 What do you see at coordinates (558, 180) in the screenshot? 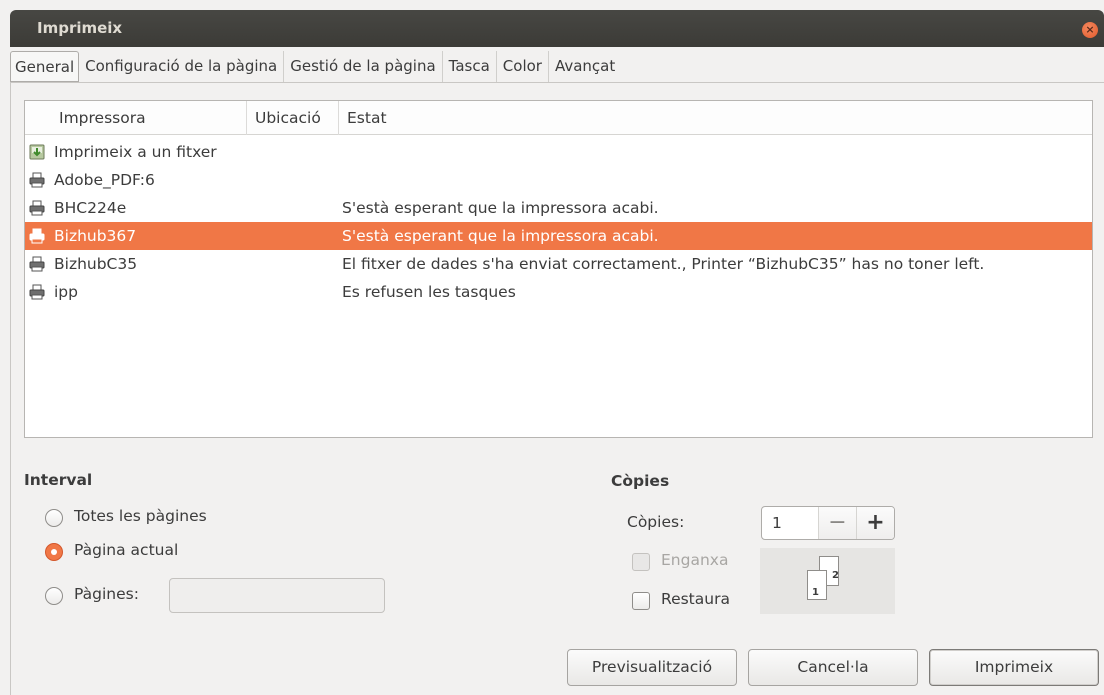
I see `printer-row: Adobe_PDF:6` at bounding box center [558, 180].